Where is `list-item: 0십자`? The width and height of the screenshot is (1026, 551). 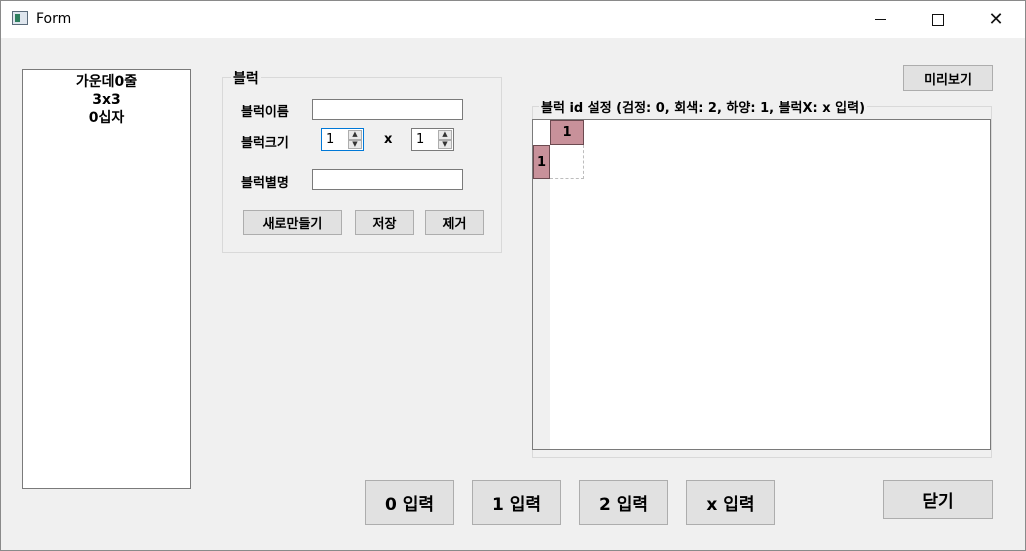 list-item: 0십자 is located at coordinates (106, 118).